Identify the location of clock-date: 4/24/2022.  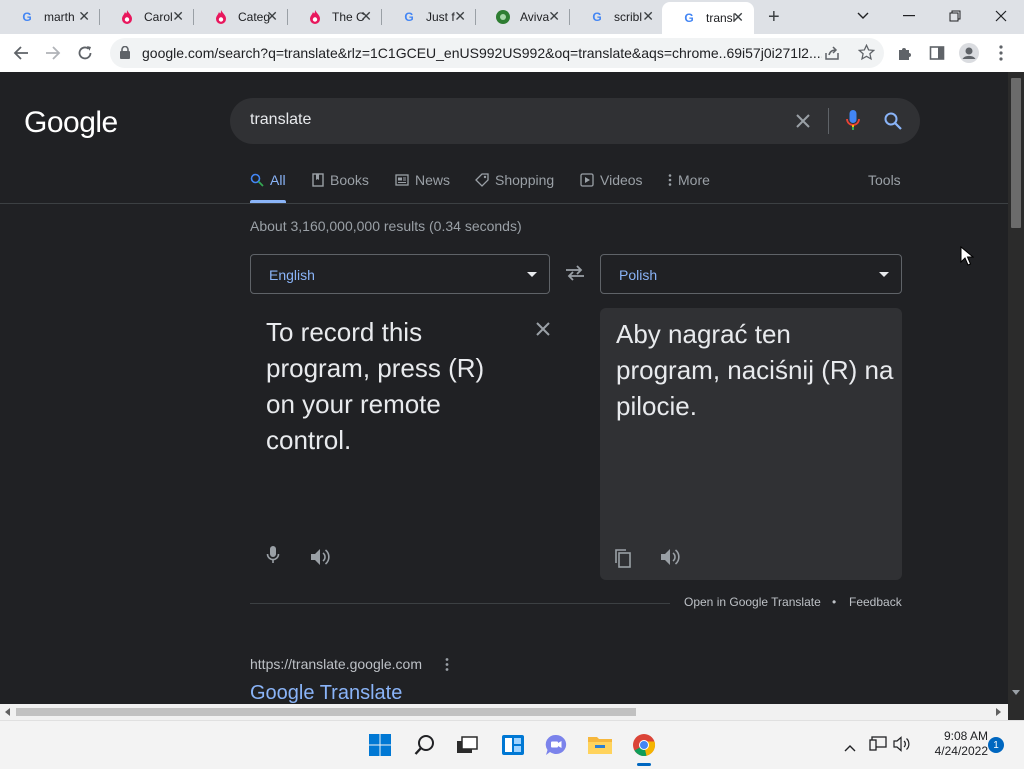
(961, 751).